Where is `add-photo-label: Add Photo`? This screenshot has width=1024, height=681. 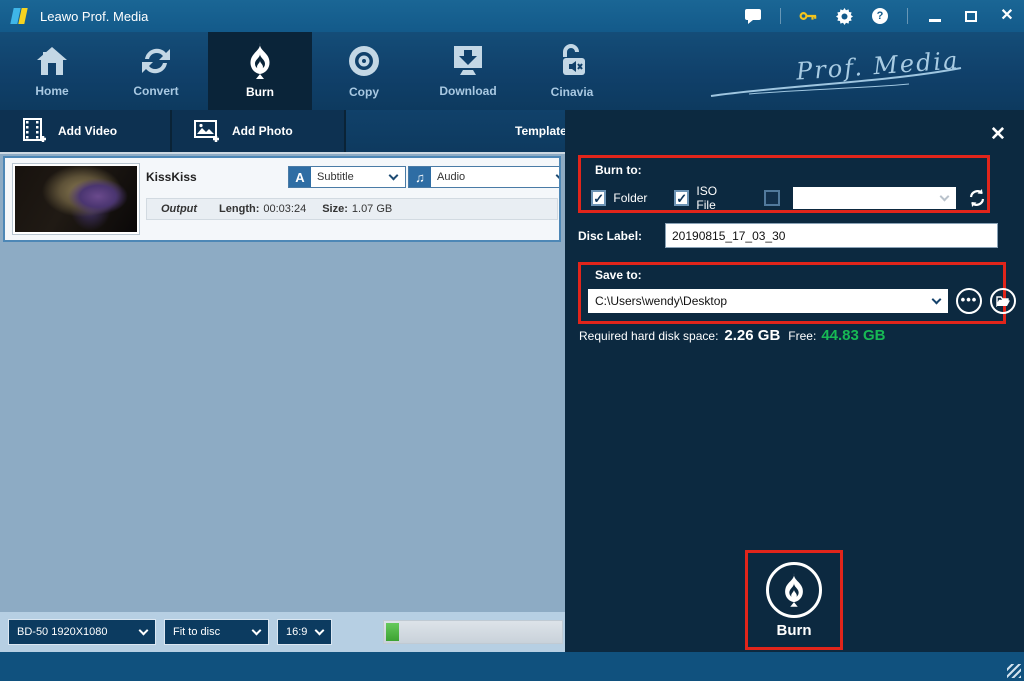
add-photo-label: Add Photo is located at coordinates (262, 131).